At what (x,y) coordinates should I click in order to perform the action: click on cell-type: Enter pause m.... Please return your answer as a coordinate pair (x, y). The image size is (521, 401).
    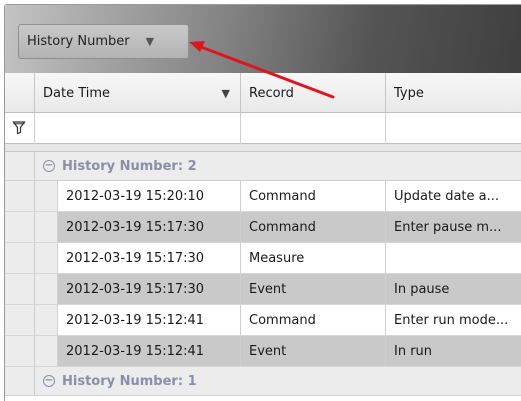
    Looking at the image, I should click on (453, 227).